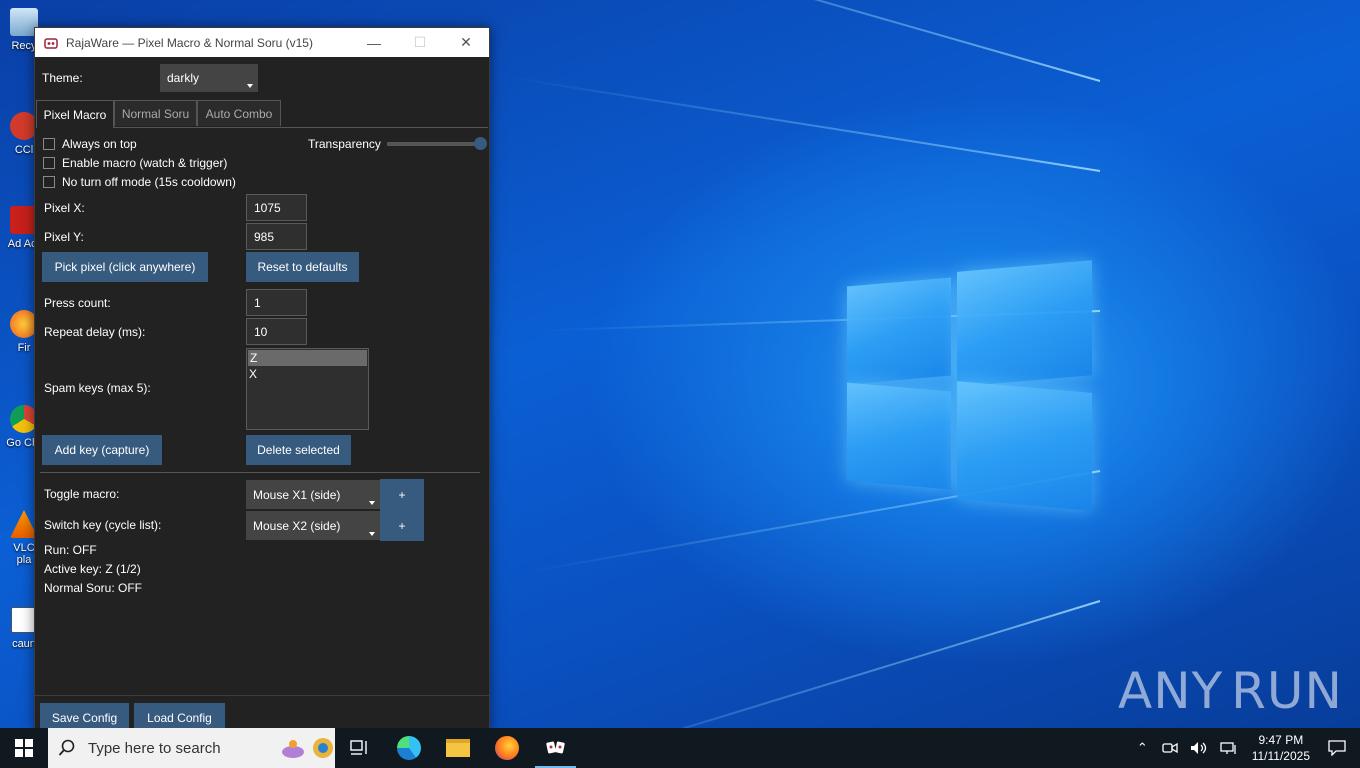  I want to click on taskbar-search-box: Type here to search, so click(191, 748).